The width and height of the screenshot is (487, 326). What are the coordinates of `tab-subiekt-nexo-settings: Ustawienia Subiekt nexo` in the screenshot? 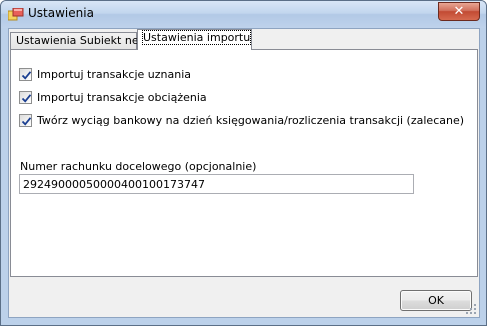 It's located at (80, 41).